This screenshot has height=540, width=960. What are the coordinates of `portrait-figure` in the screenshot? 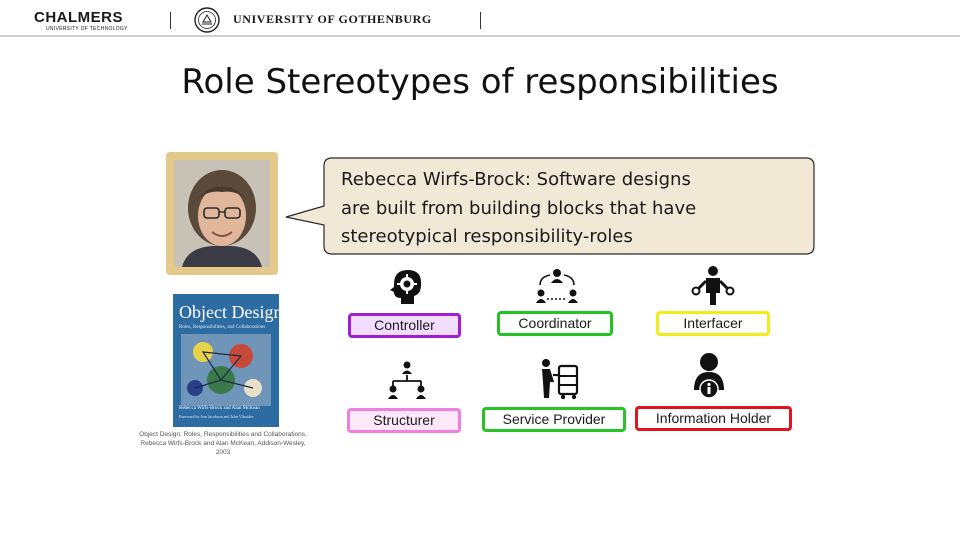 It's located at (222, 213).